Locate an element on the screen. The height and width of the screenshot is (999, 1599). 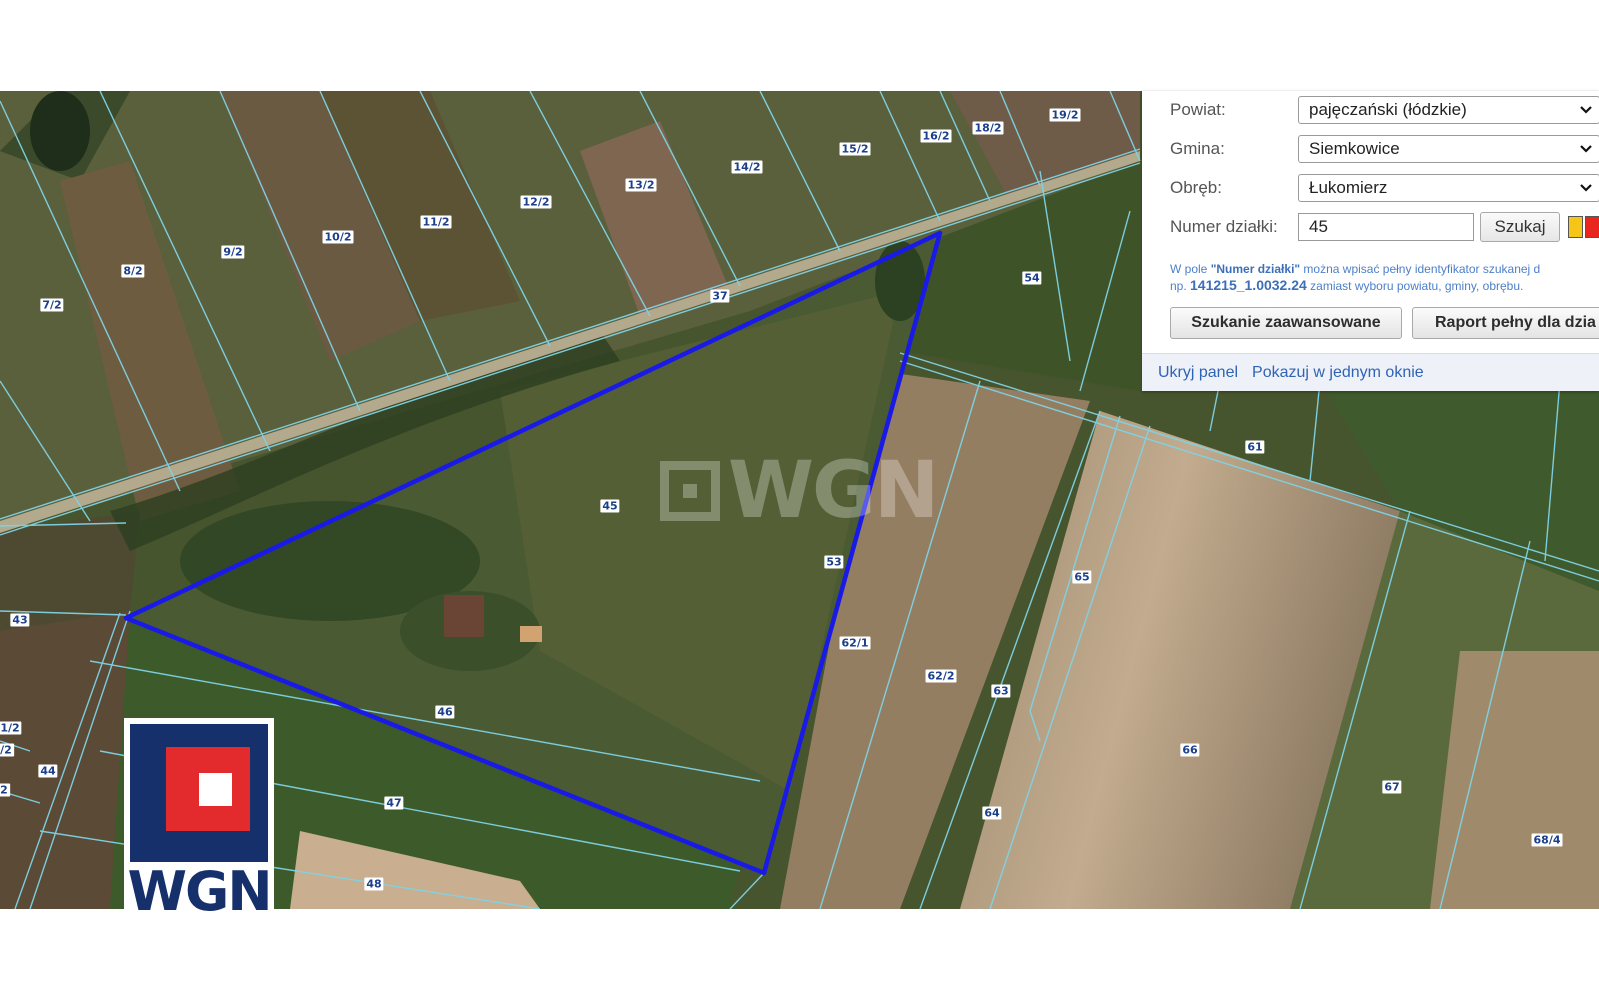
parcel-label: 62/2 is located at coordinates (941, 676).